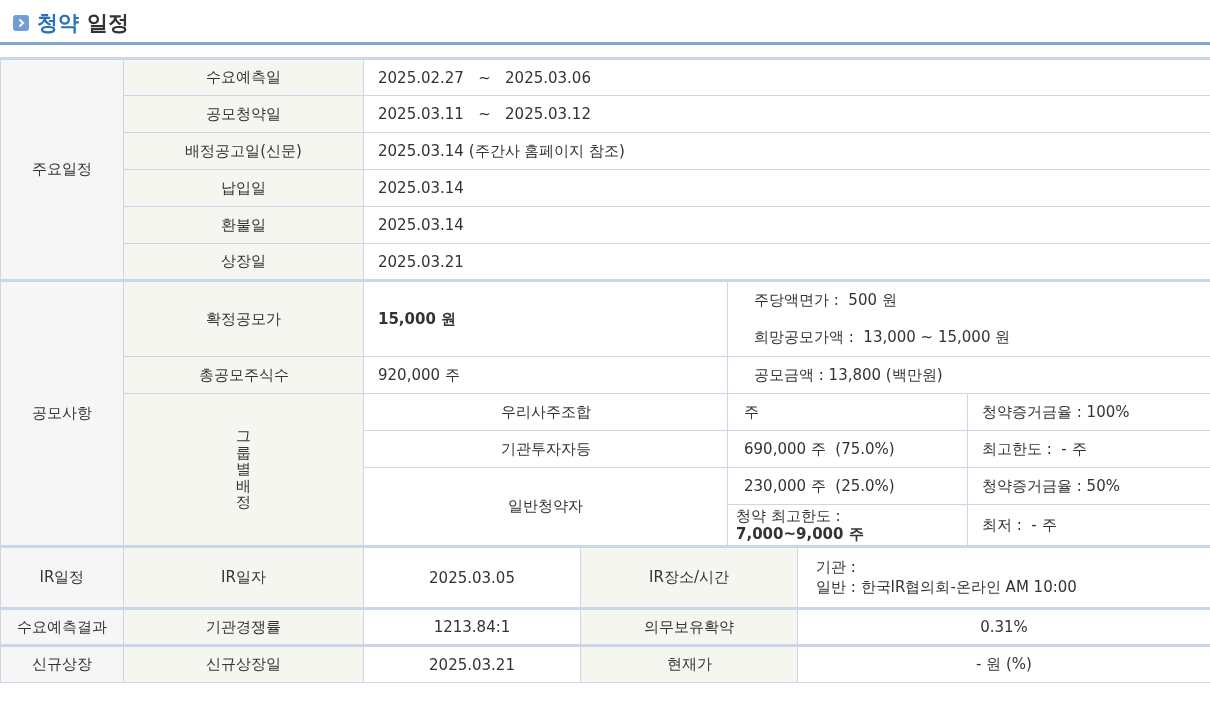 The width and height of the screenshot is (1210, 713). Describe the element at coordinates (243, 114) in the screenshot. I see `row-label: 공모청약일` at that location.